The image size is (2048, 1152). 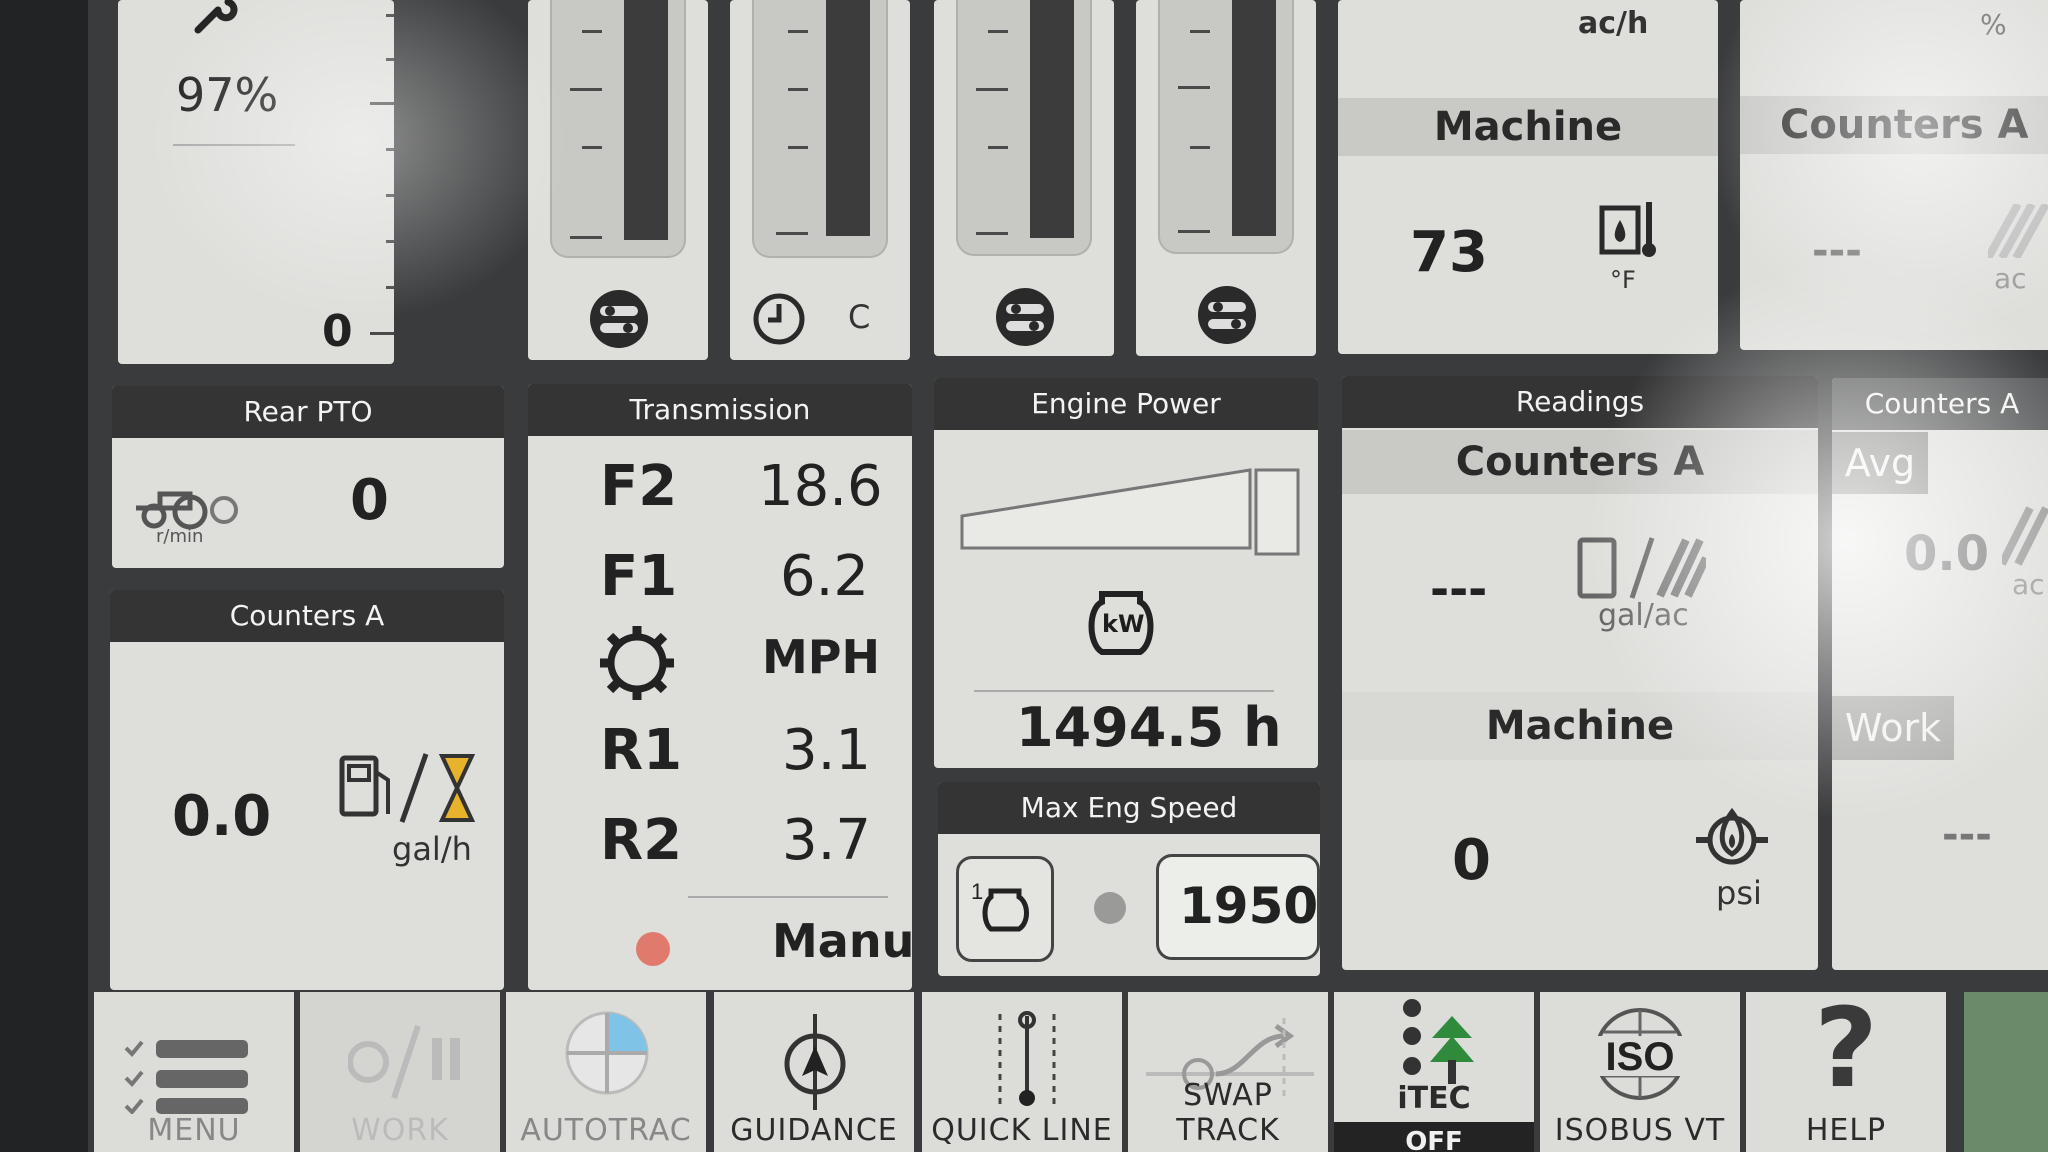 What do you see at coordinates (1967, 835) in the screenshot?
I see `work-value: ---` at bounding box center [1967, 835].